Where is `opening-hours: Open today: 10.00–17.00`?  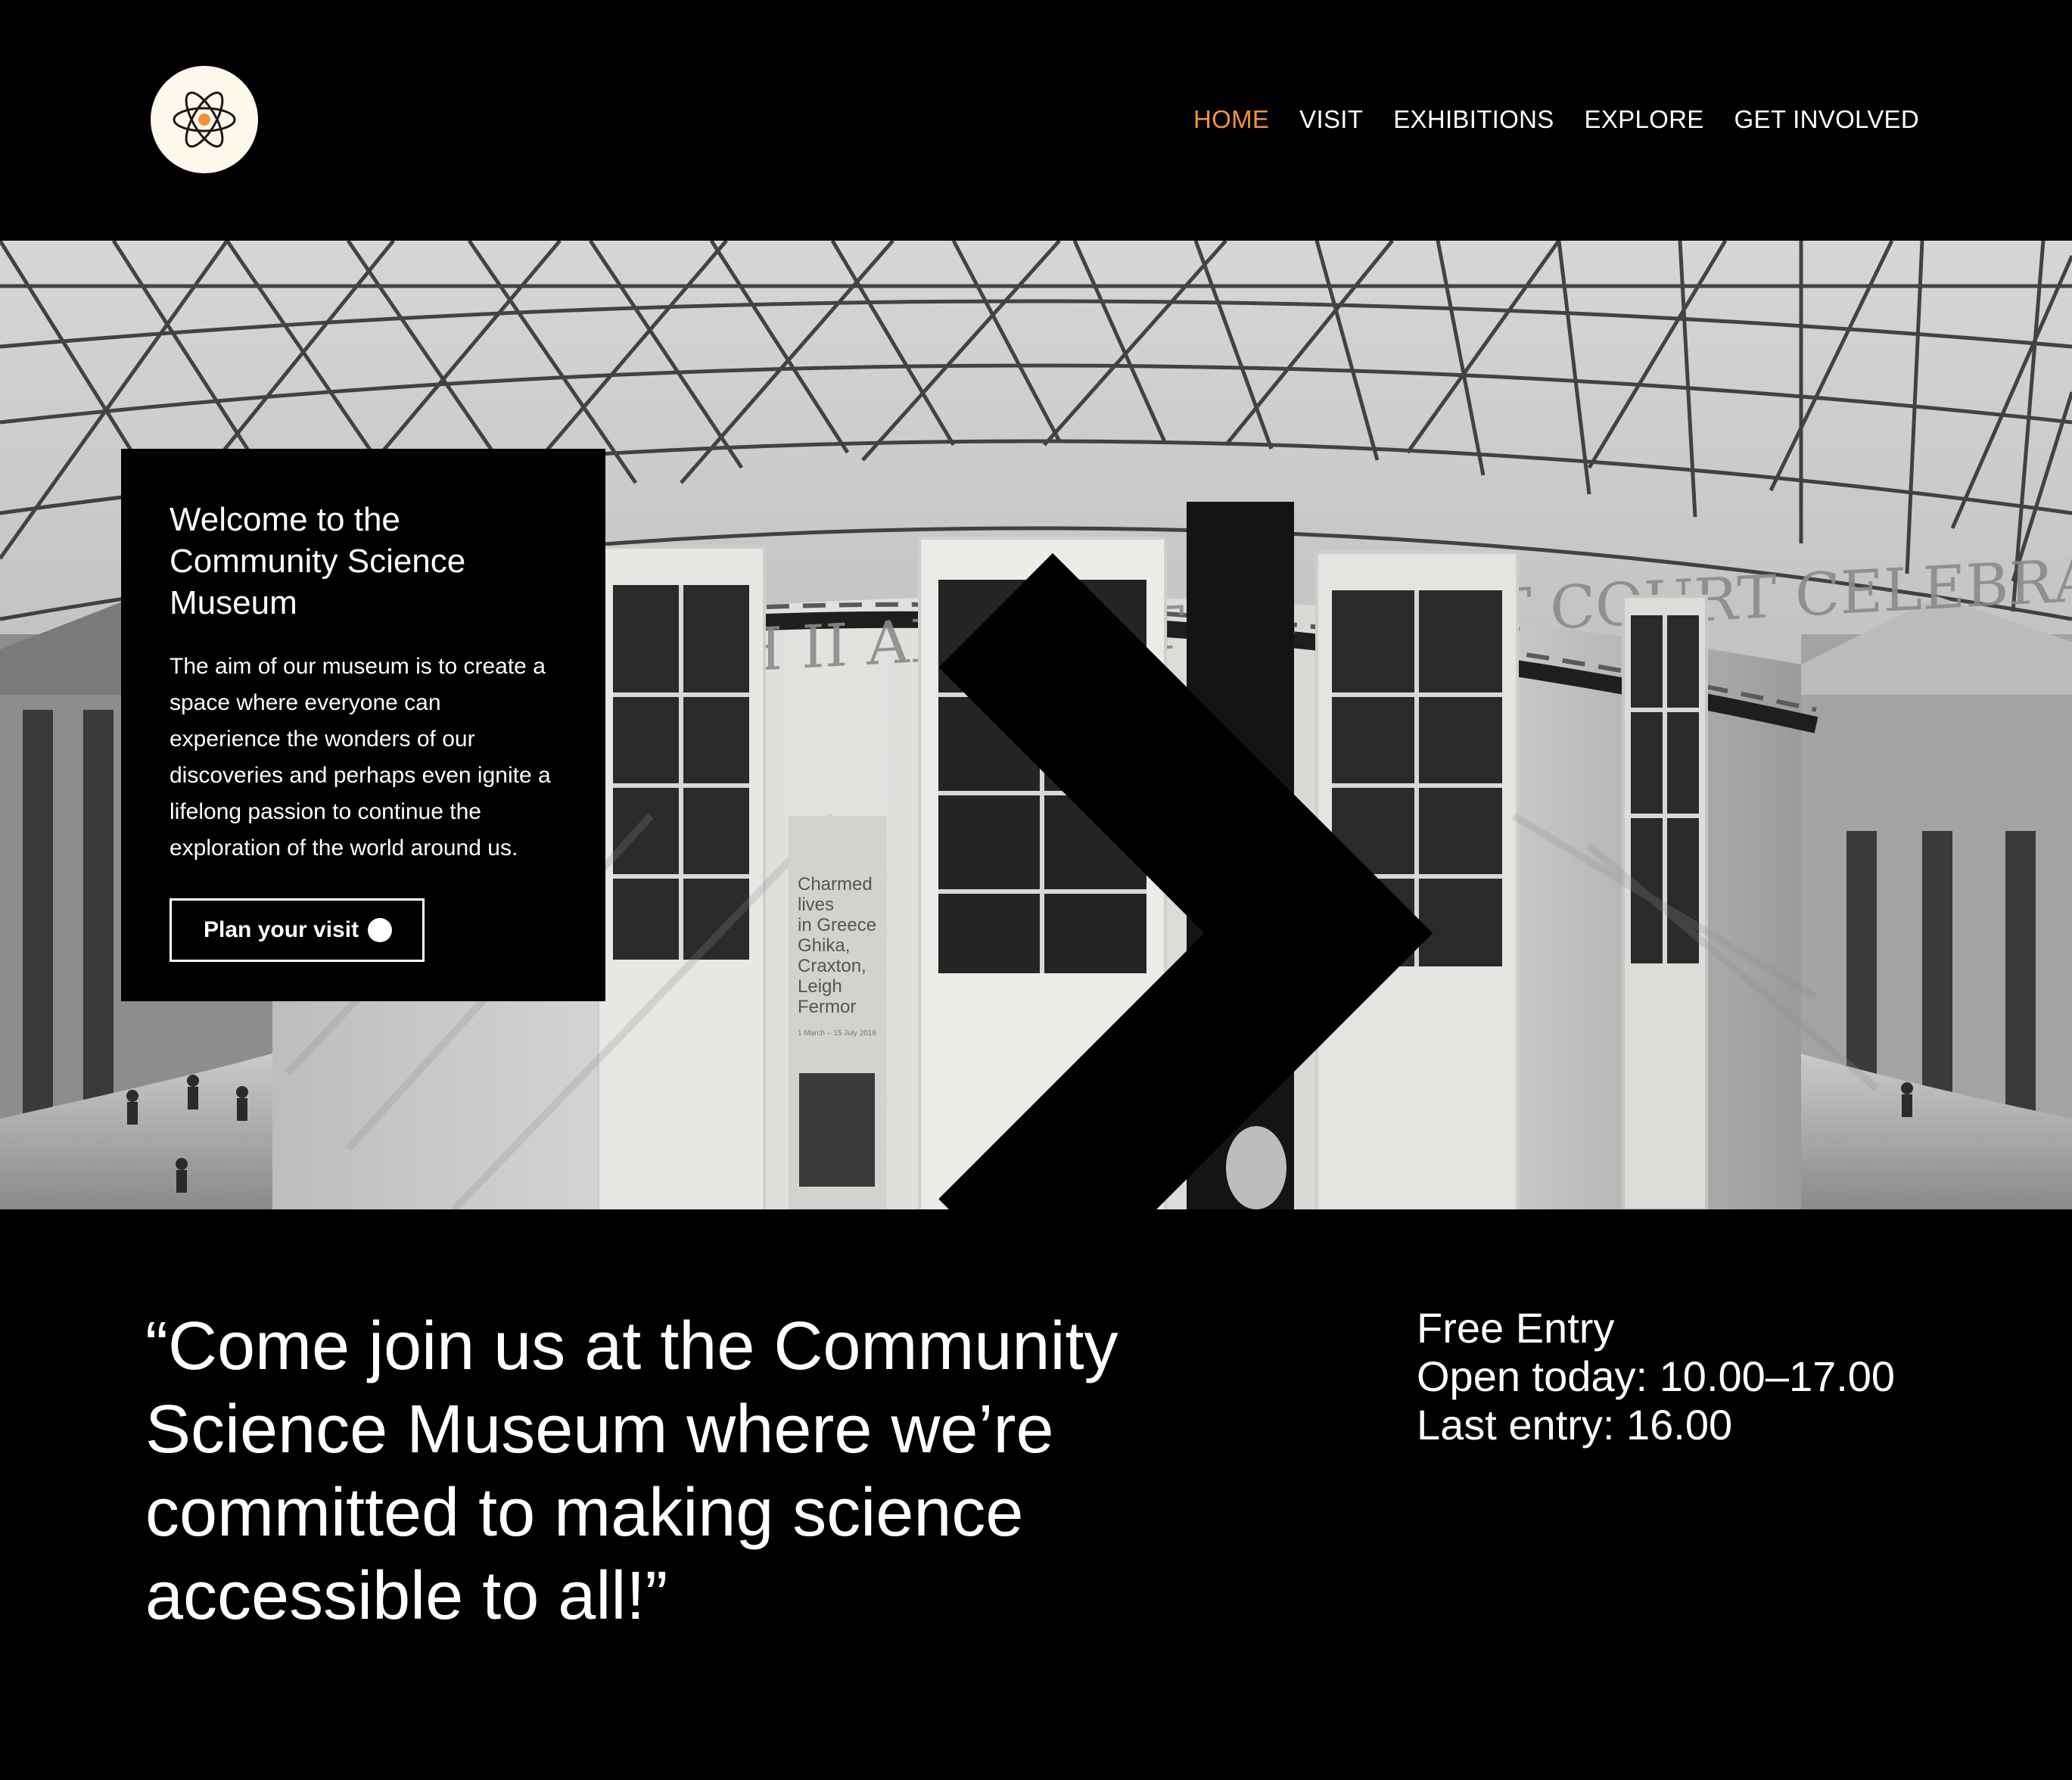 opening-hours: Open today: 10.00–17.00 is located at coordinates (1656, 1376).